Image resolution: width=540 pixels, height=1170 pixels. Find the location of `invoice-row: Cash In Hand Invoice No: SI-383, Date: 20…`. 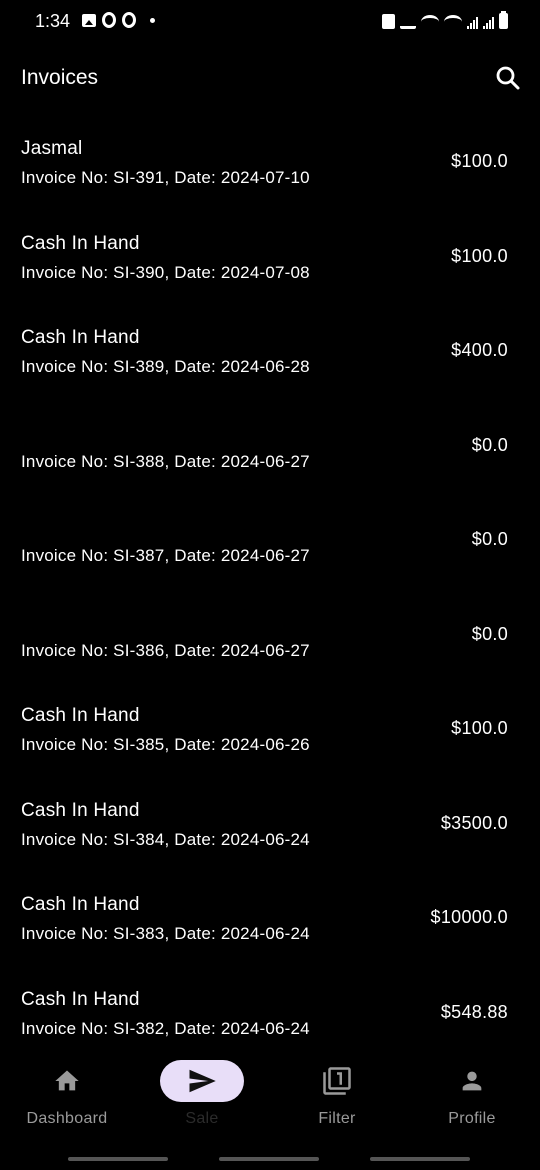

invoice-row: Cash In Hand Invoice No: SI-383, Date: 20… is located at coordinates (270, 917).